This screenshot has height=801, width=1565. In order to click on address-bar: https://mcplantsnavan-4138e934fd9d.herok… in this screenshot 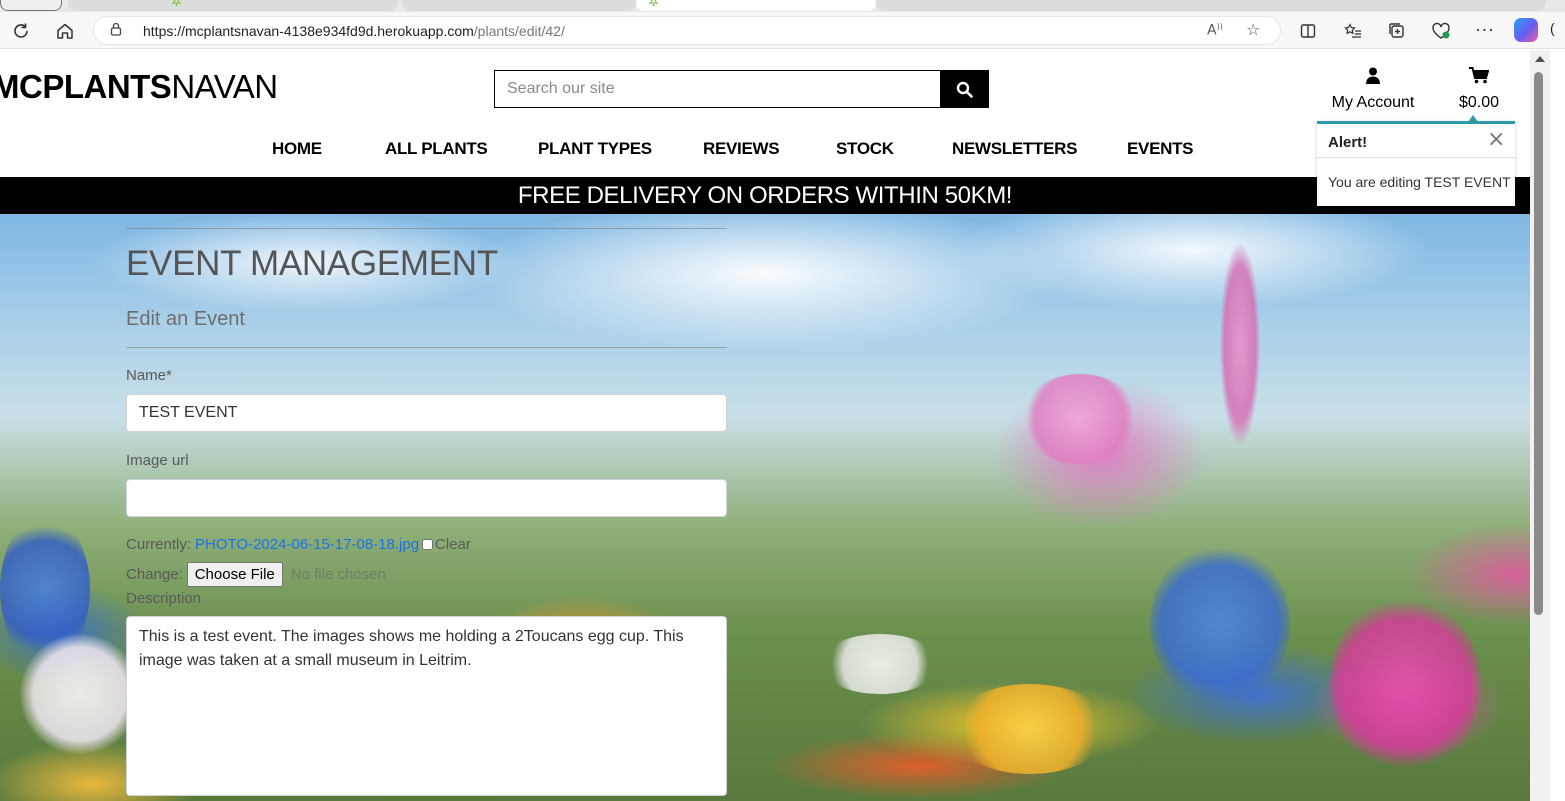, I will do `click(687, 30)`.